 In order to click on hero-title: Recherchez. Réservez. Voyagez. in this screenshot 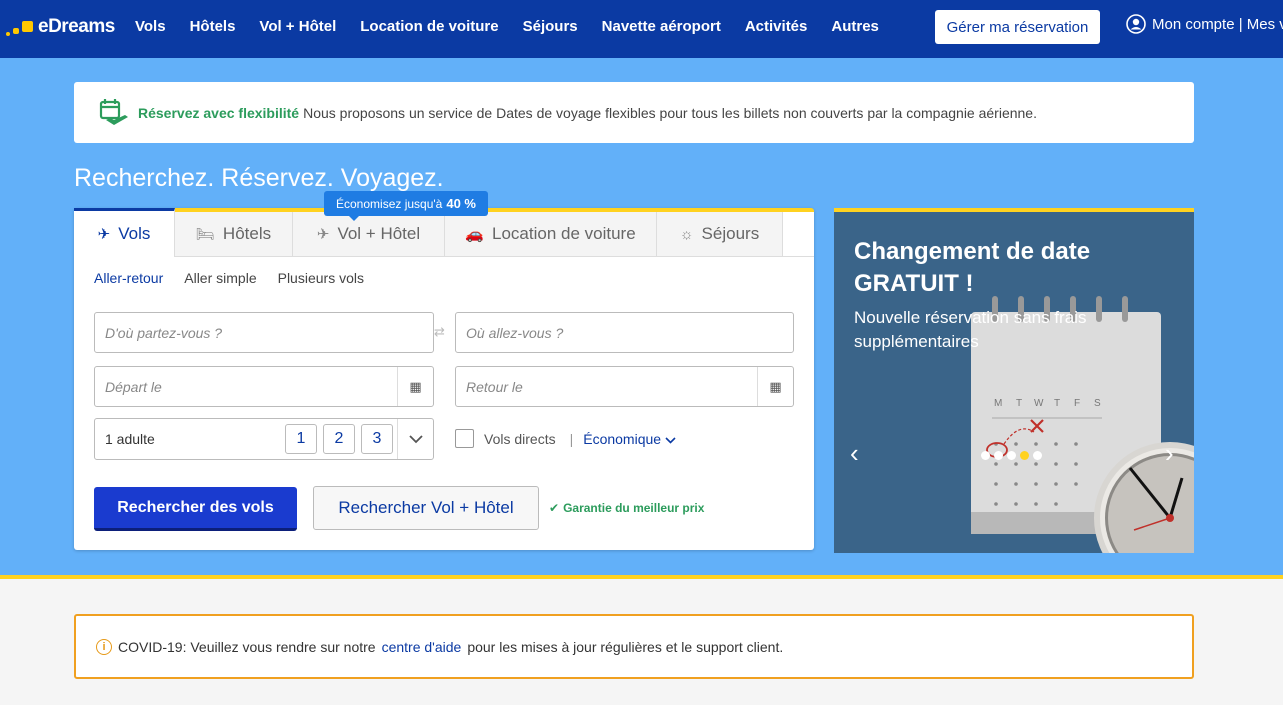, I will do `click(259, 178)`.